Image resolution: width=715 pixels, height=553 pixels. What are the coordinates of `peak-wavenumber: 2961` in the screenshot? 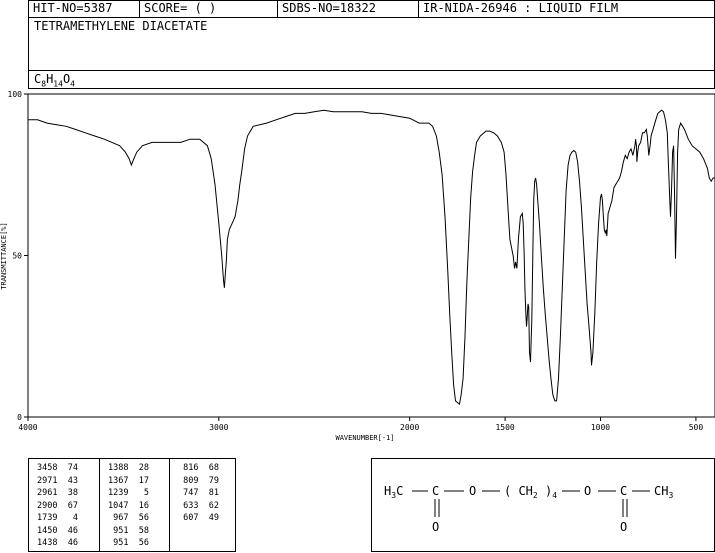 It's located at (47, 493).